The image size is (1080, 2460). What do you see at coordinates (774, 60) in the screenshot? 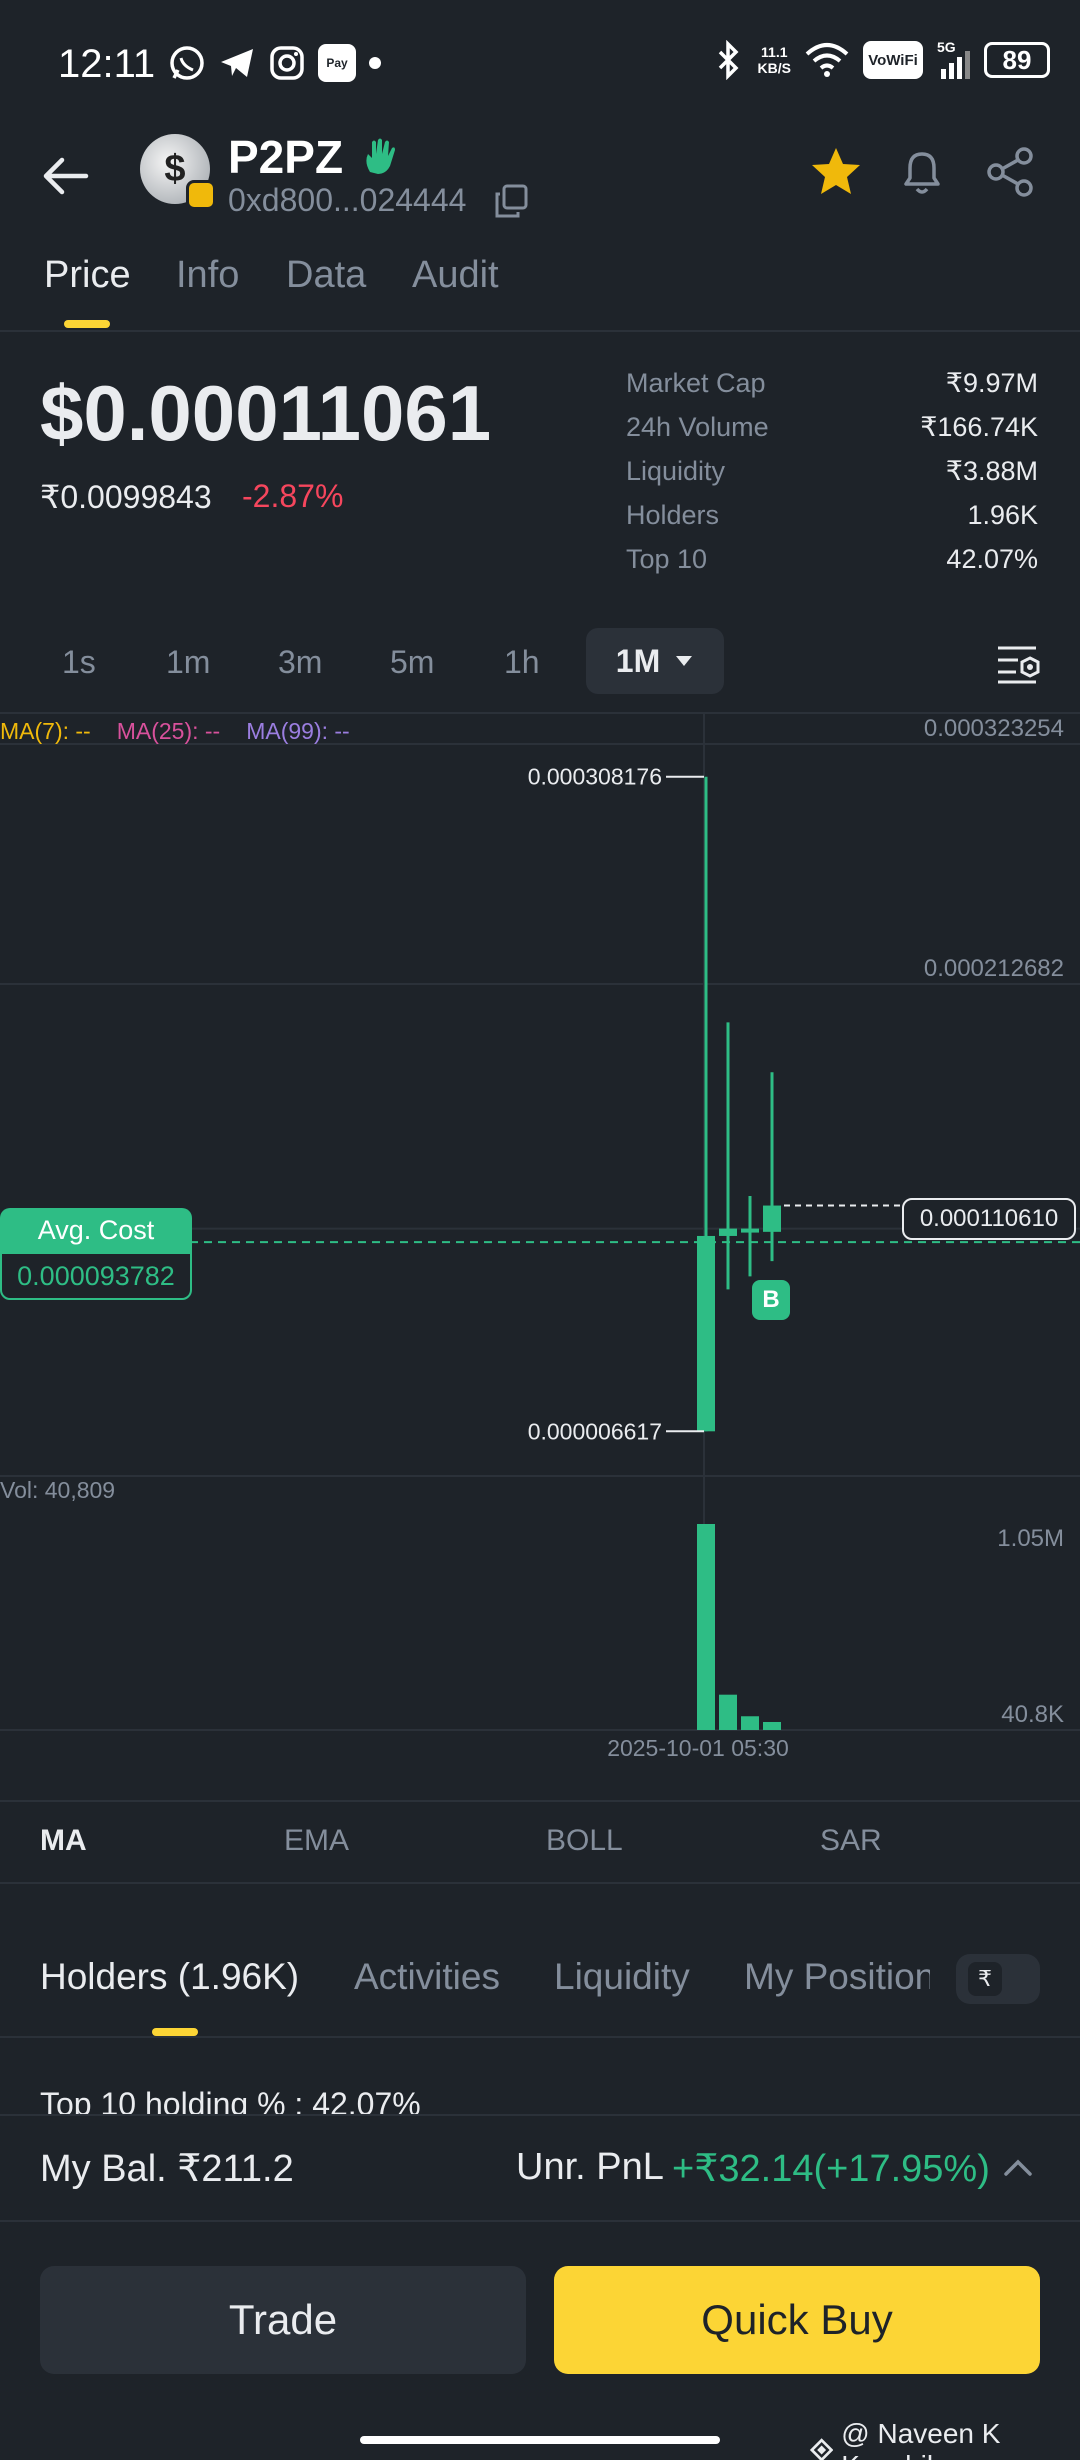
I see `net-speed: 11.1 KB/S` at bounding box center [774, 60].